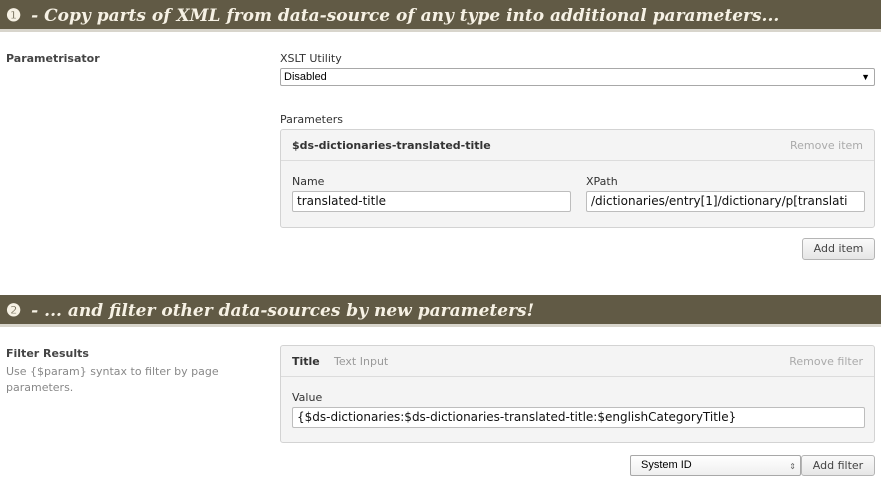 Image resolution: width=881 pixels, height=500 pixels. What do you see at coordinates (792, 466) in the screenshot?
I see `select-stepper-icon: ⇕` at bounding box center [792, 466].